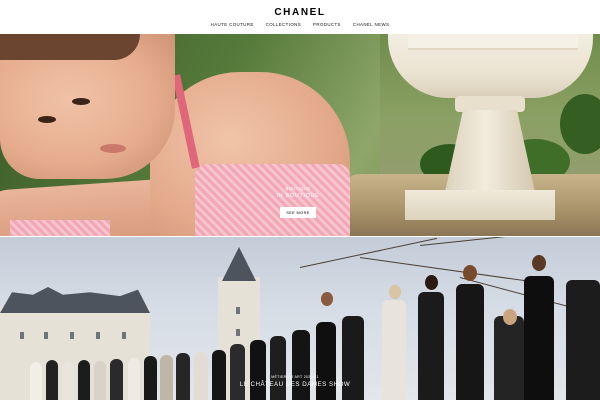 The image size is (600, 400). What do you see at coordinates (371, 24) in the screenshot?
I see `nav-item-chanel-news: CHANEL NEWS` at bounding box center [371, 24].